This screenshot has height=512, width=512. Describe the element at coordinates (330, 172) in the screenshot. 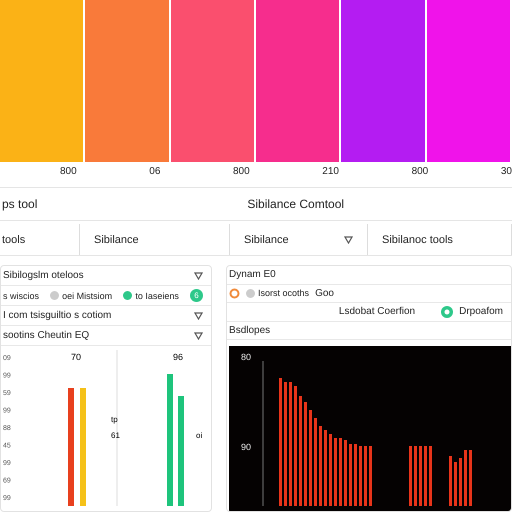

I see `axis-tick-label: 210` at that location.